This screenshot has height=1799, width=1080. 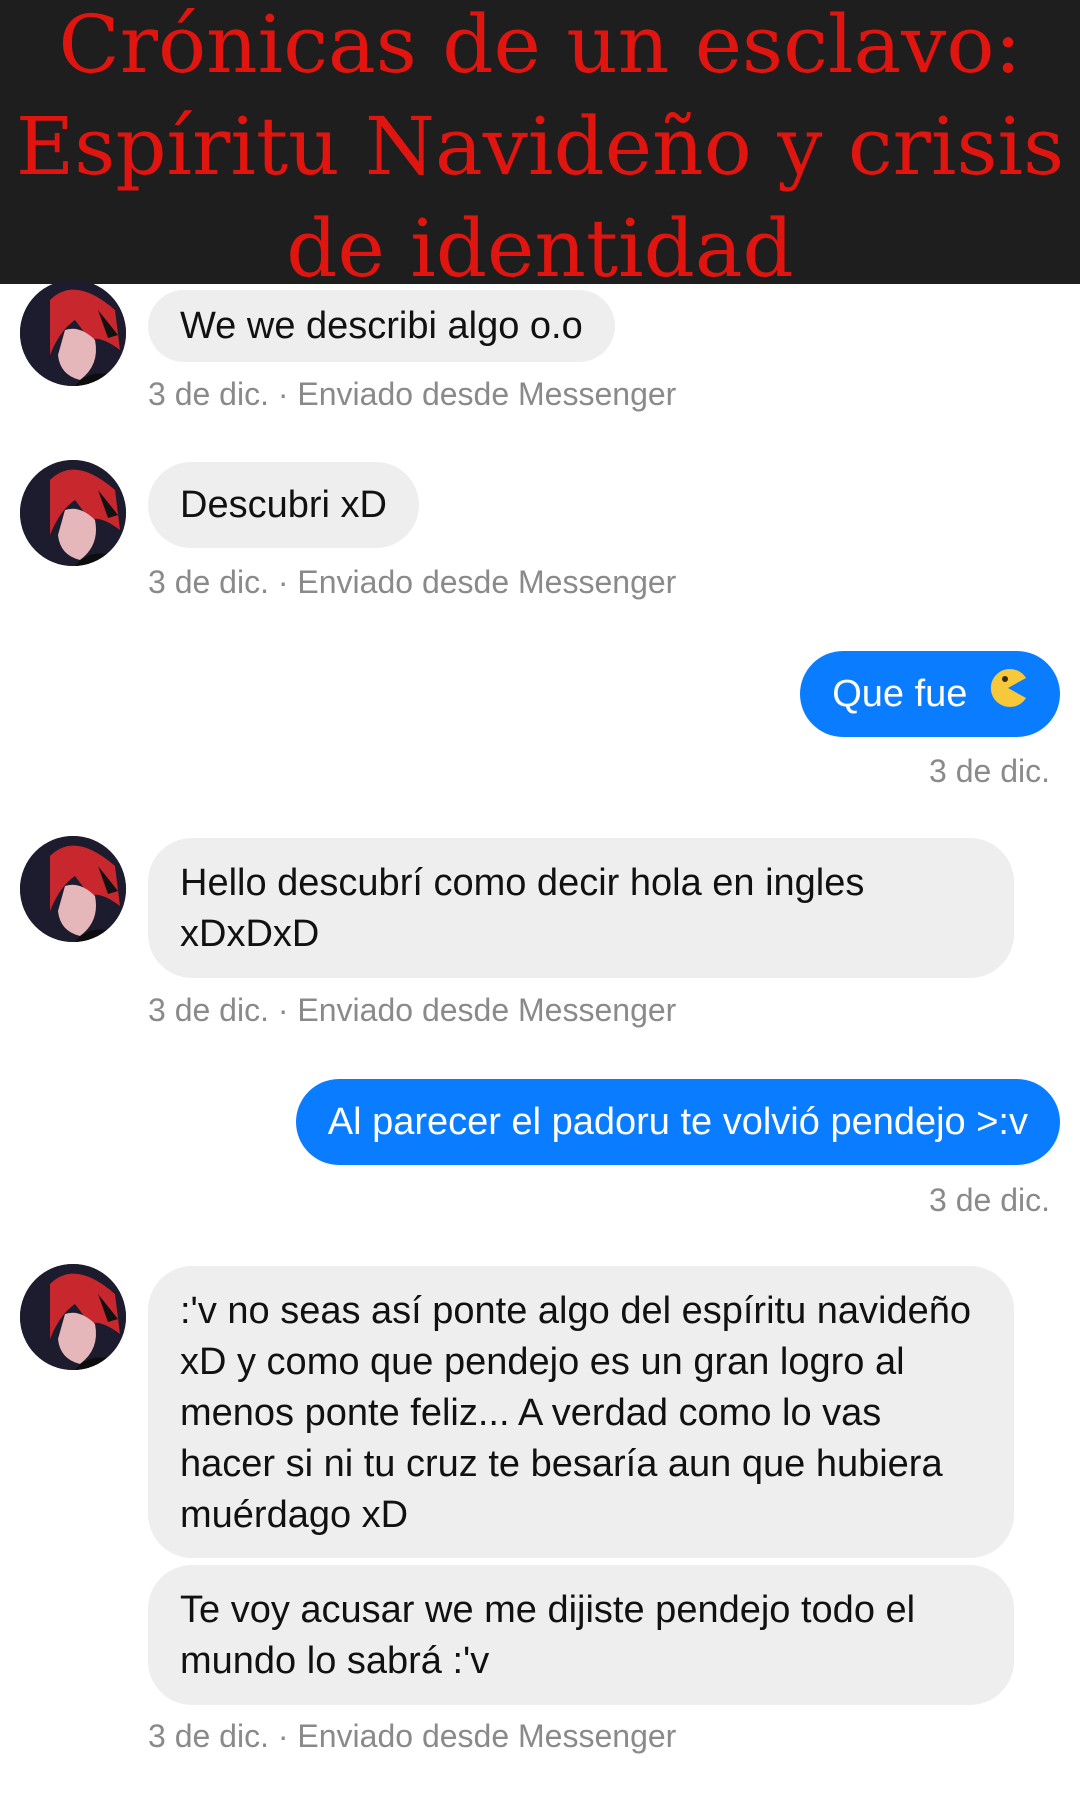 What do you see at coordinates (283, 505) in the screenshot?
I see `incoming-message-bubble: Descubri xD` at bounding box center [283, 505].